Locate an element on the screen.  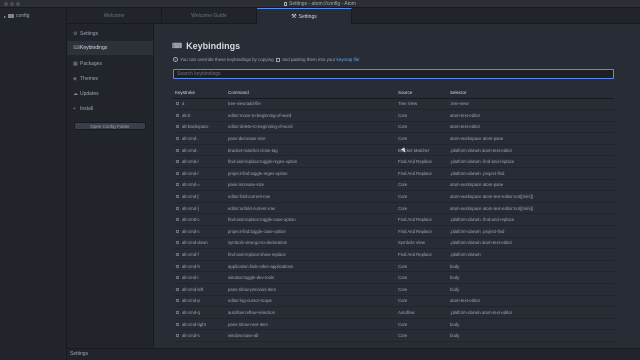
column-header-selector: Selector is located at coordinates (531, 93).